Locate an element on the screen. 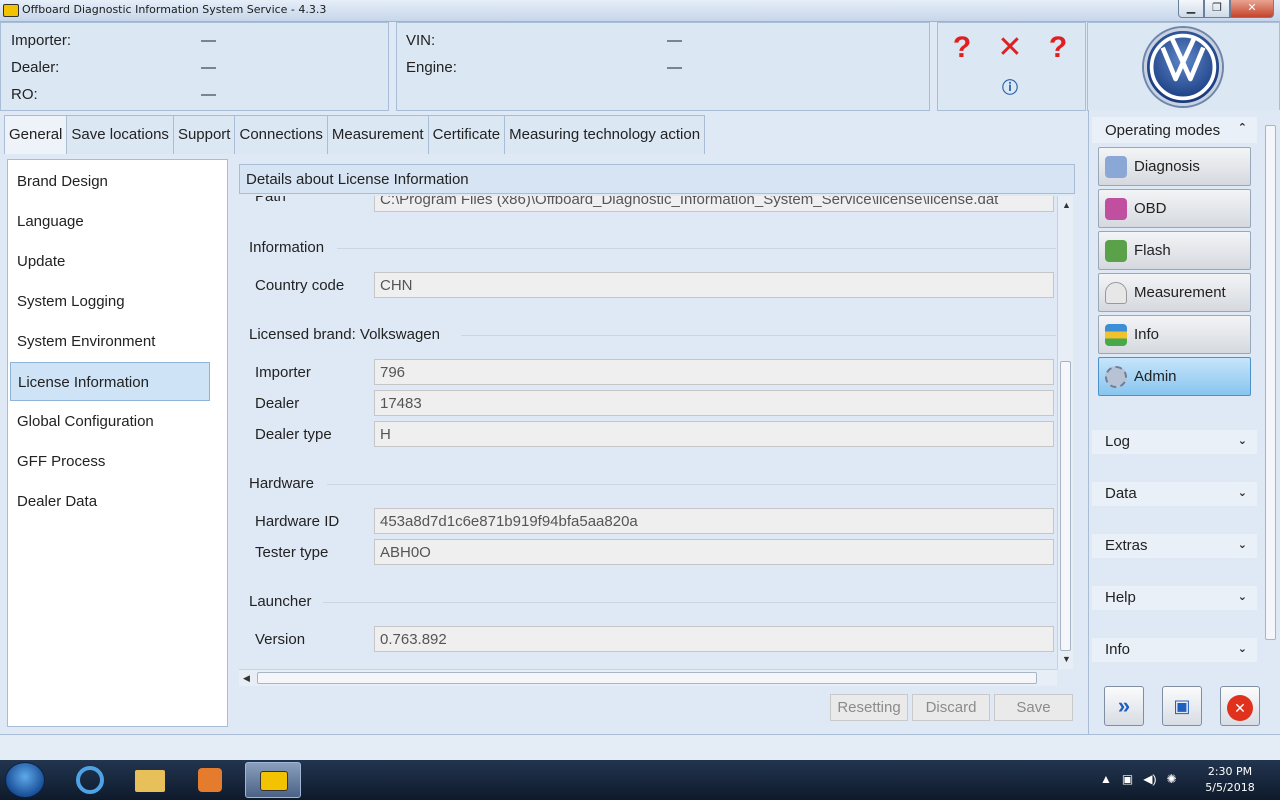 The image size is (1280, 800). internet-explorer-icon is located at coordinates (90, 780).